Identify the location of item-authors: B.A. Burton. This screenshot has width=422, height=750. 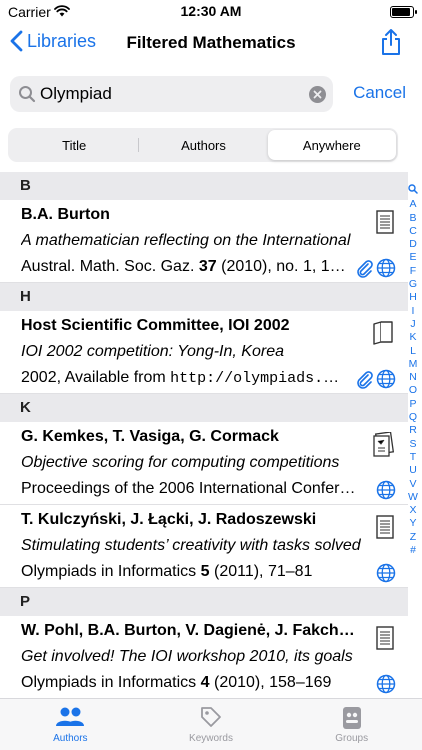
(65, 214).